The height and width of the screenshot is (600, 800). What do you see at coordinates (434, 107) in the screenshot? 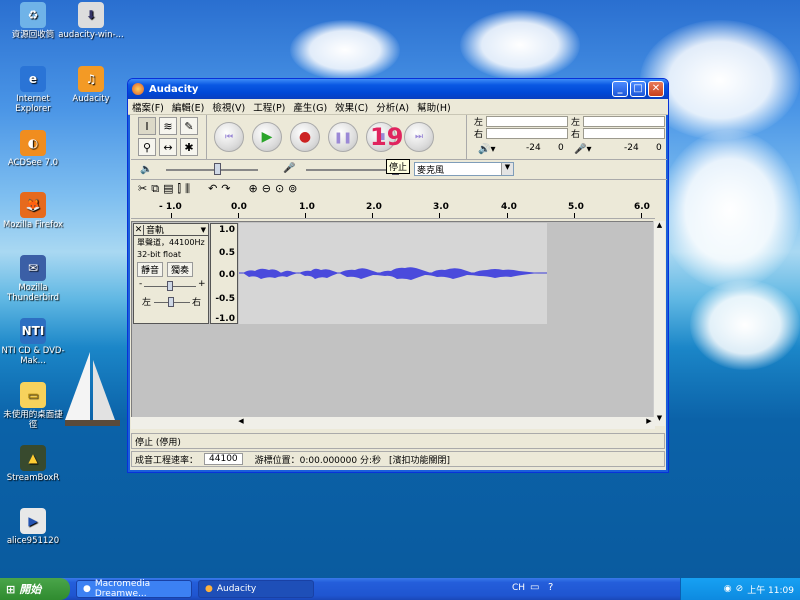
I see `menu-help: 幫助(H)` at bounding box center [434, 107].